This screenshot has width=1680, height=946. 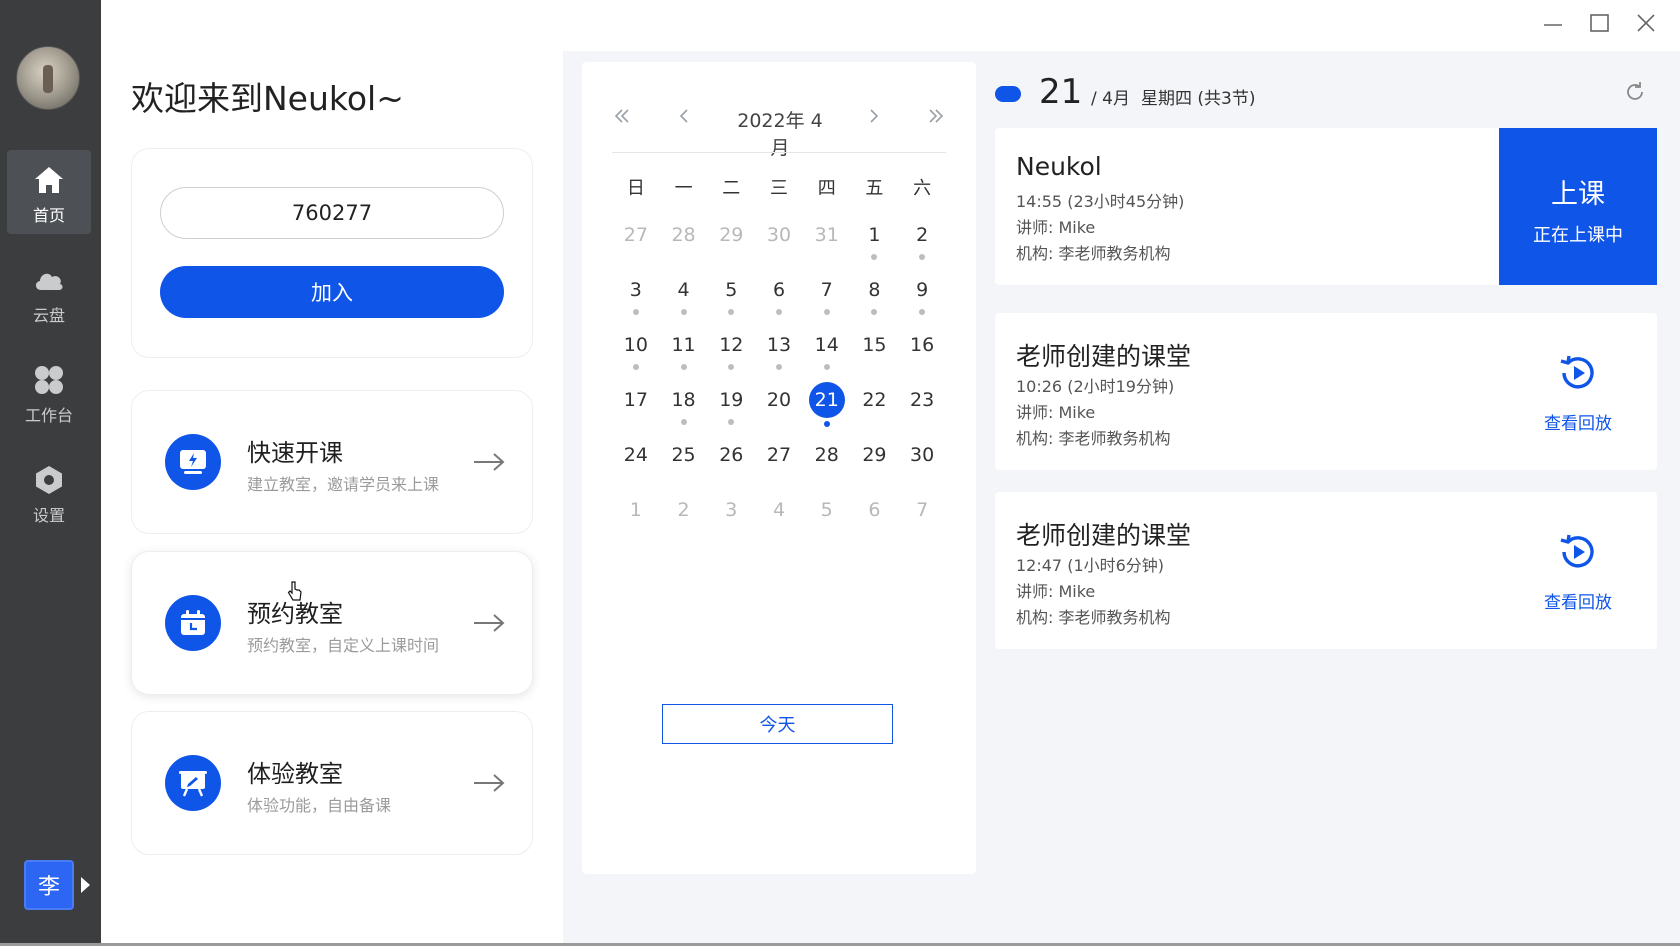 I want to click on calendar-day: 31, so click(x=827, y=233).